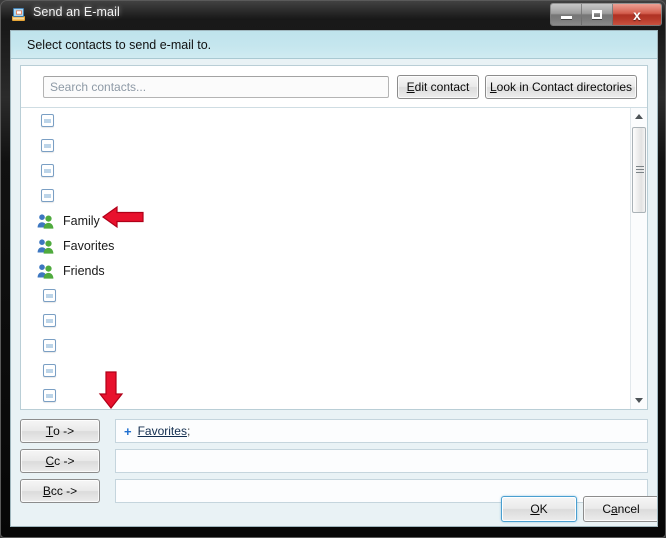  What do you see at coordinates (119, 45) in the screenshot?
I see `instruction-text: Select contacts to send e-mail to.` at bounding box center [119, 45].